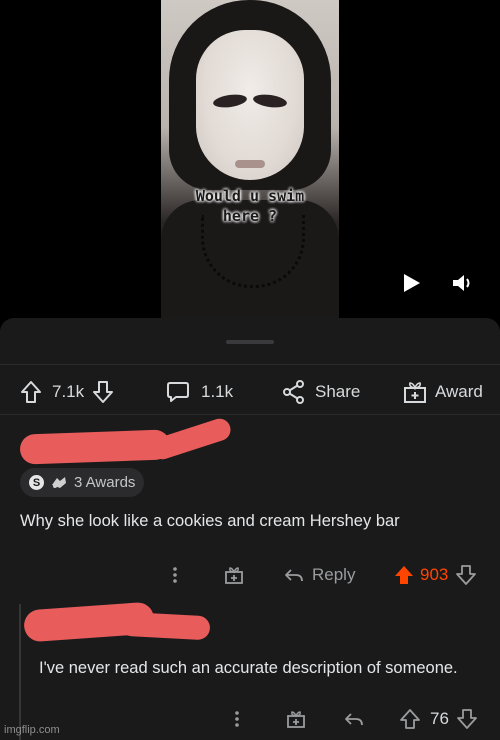 This screenshot has width=500, height=740. What do you see at coordinates (338, 391) in the screenshot?
I see `share-label: Share` at bounding box center [338, 391].